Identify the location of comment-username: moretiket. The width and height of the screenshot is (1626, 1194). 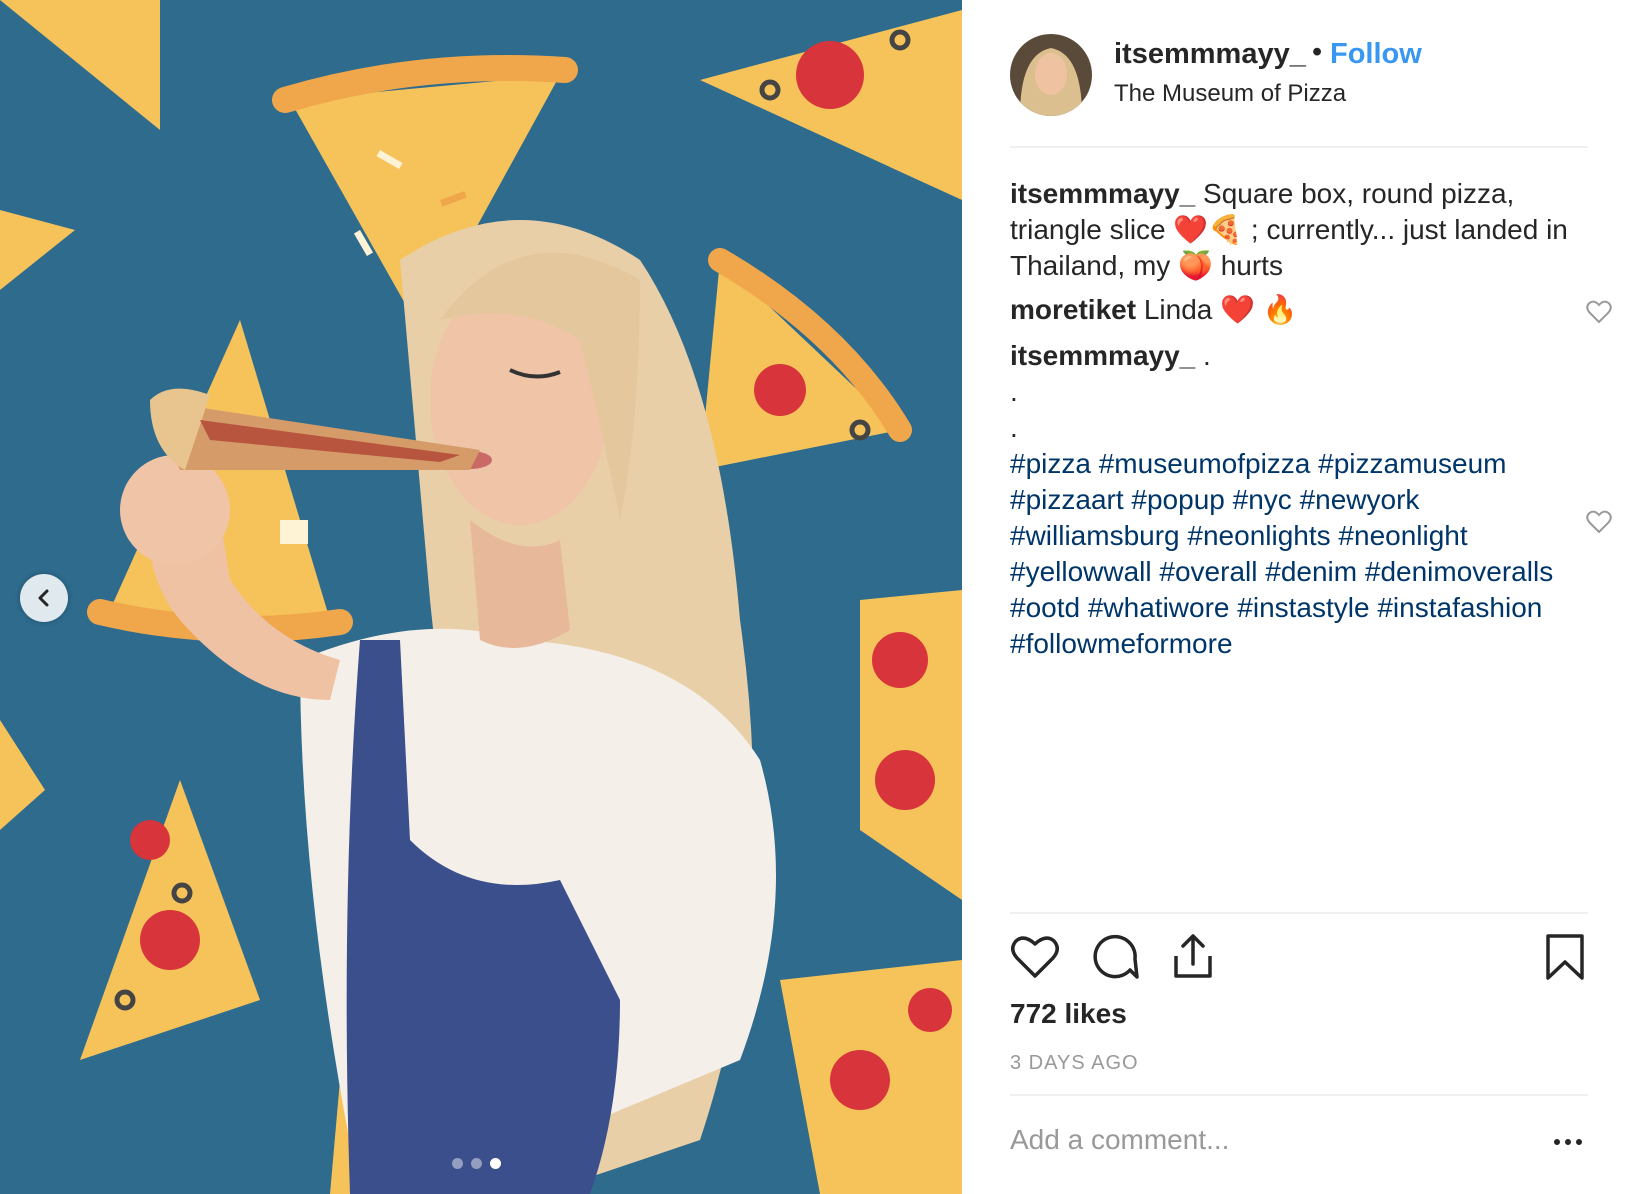
(1073, 309).